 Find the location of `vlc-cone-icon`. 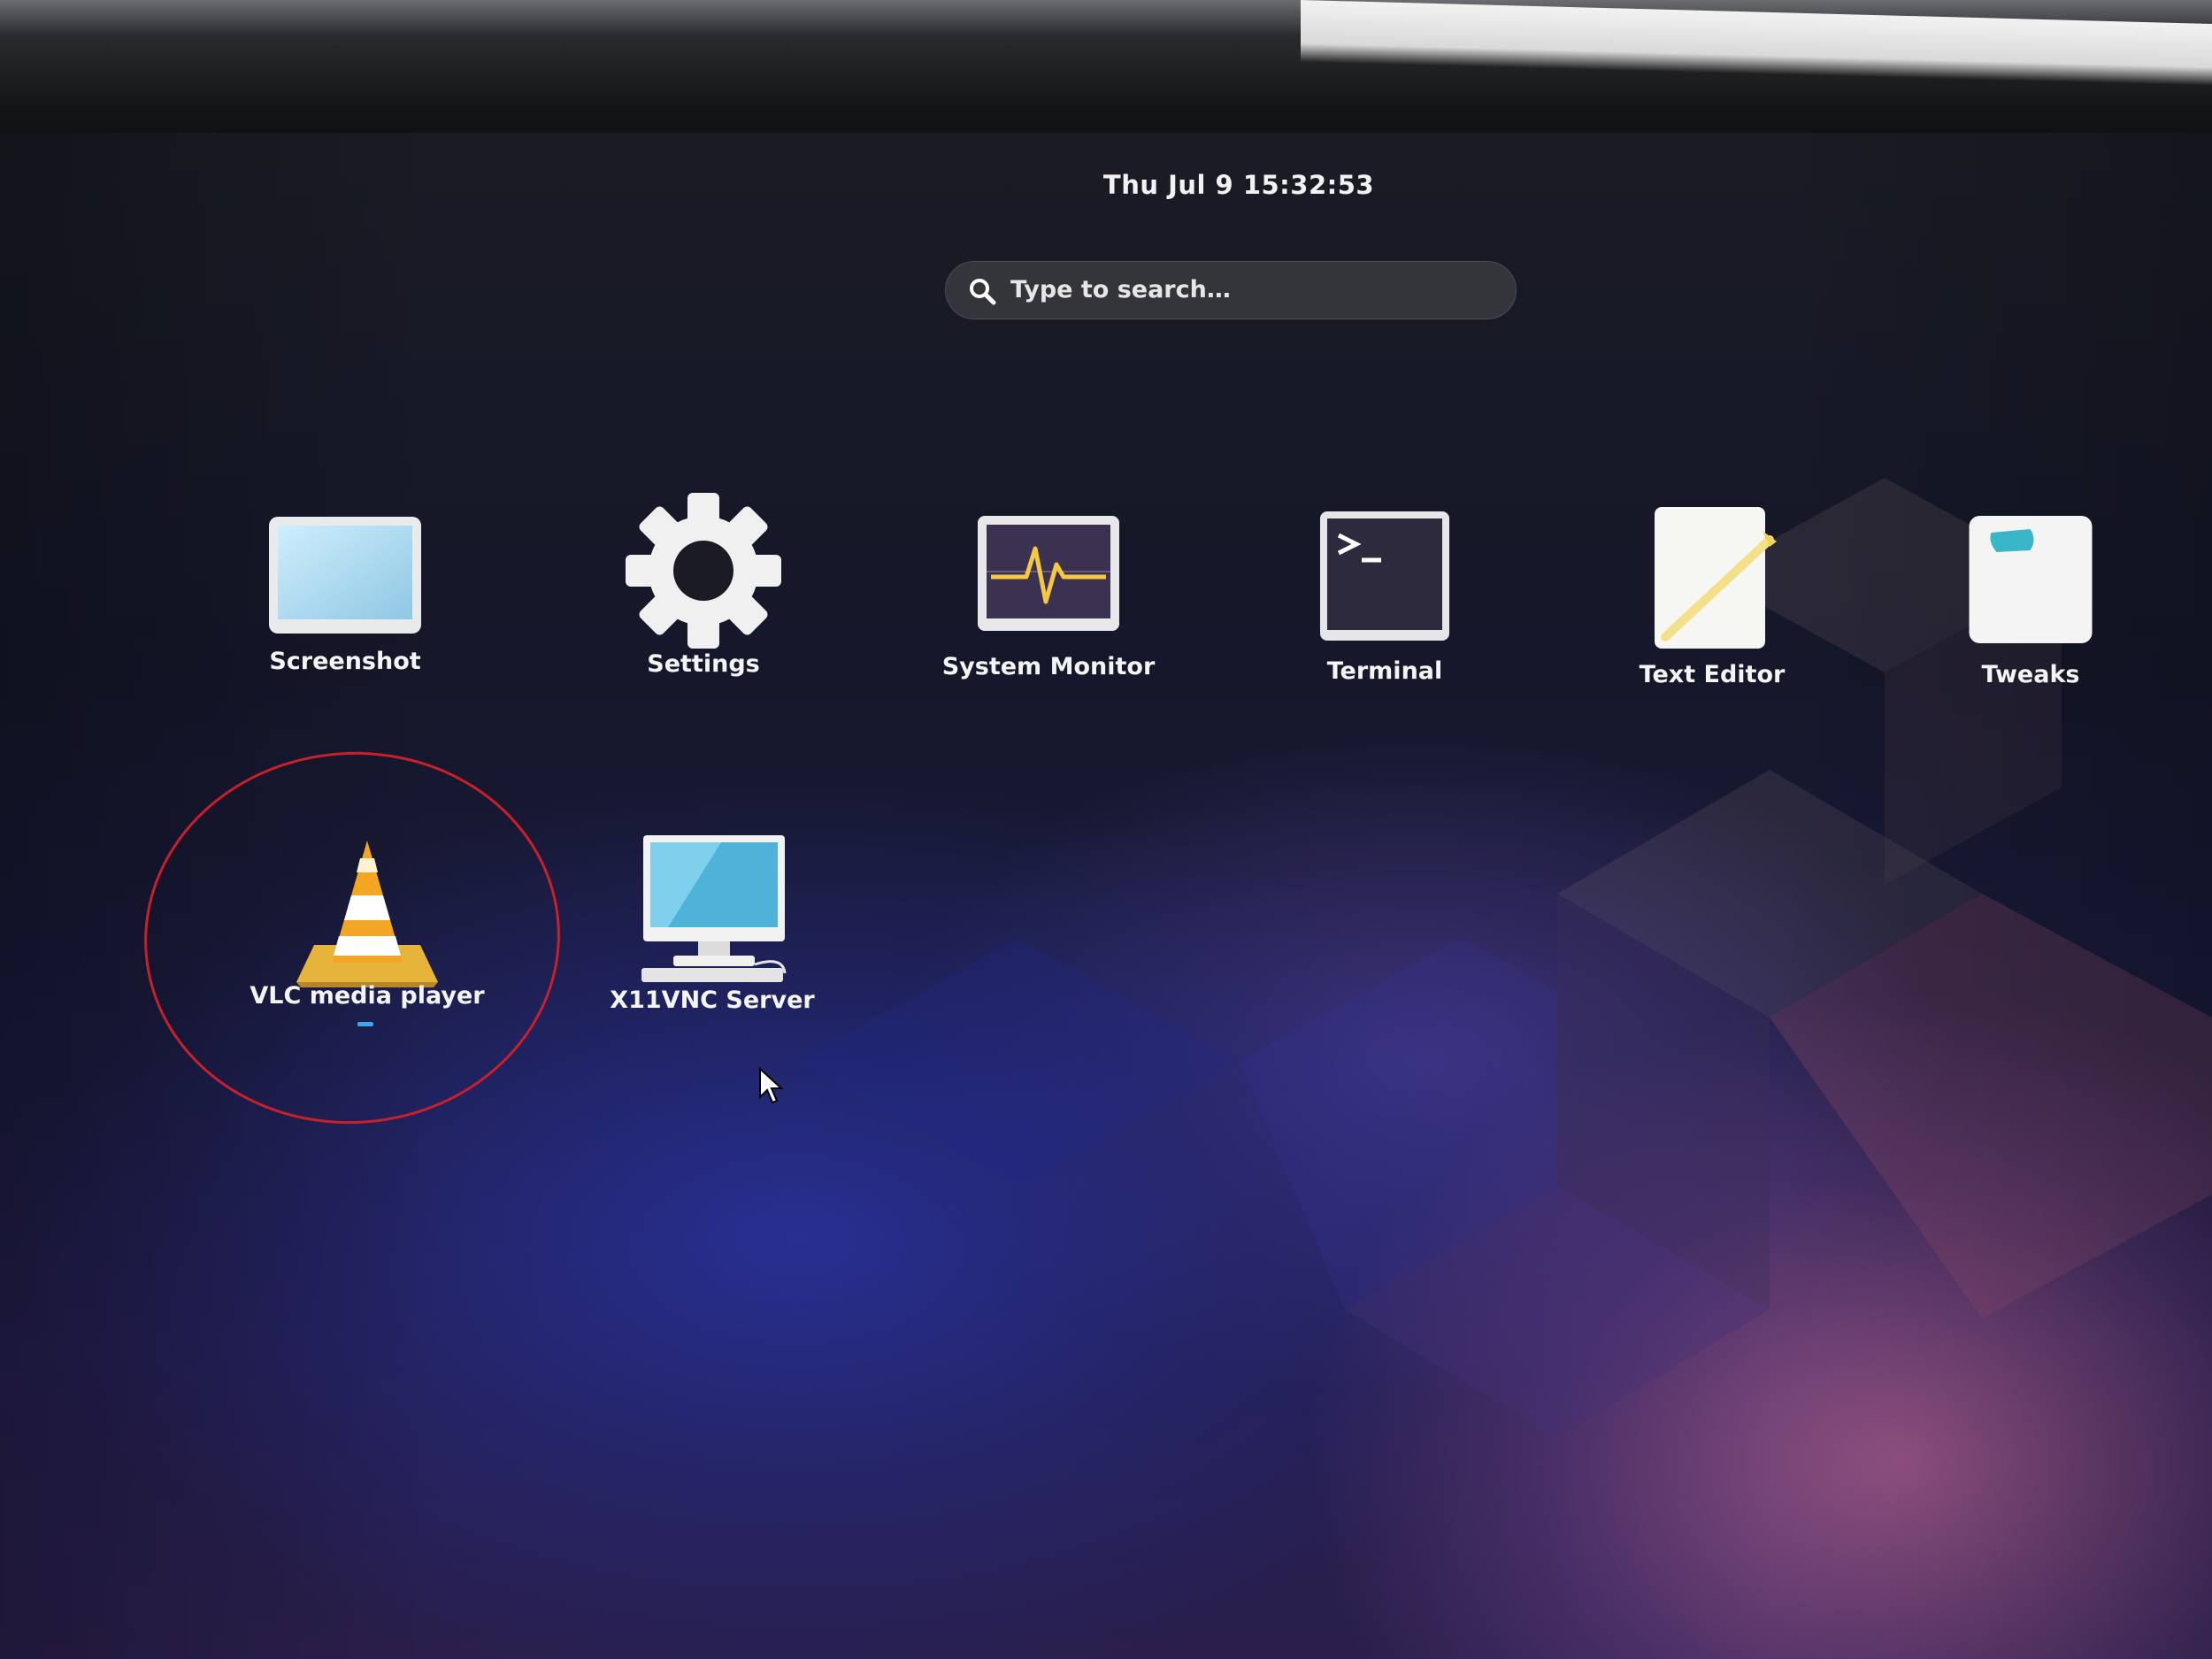

vlc-cone-icon is located at coordinates (367, 914).